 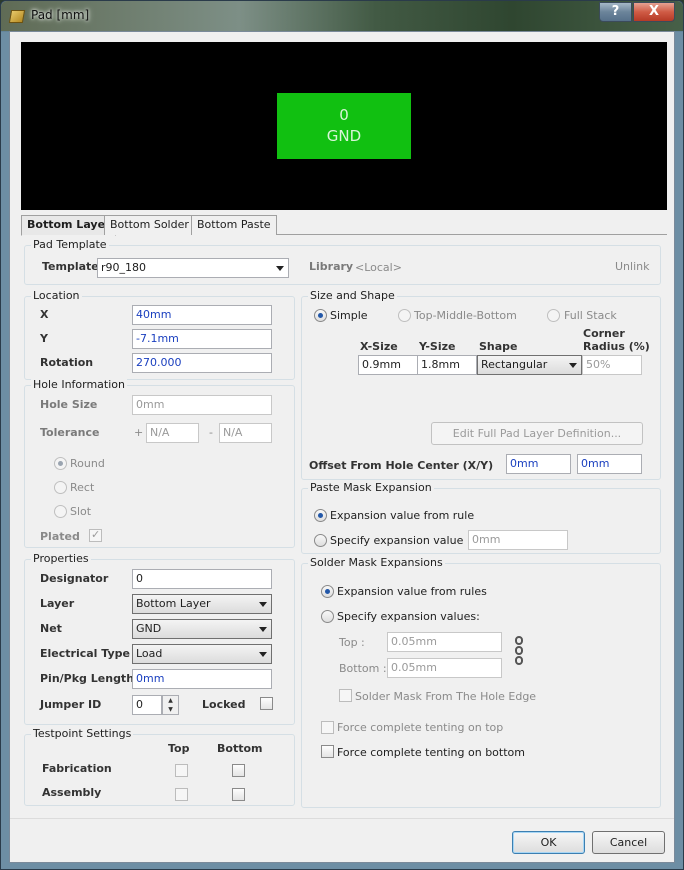 What do you see at coordinates (17, 16) in the screenshot?
I see `pad-app-icon` at bounding box center [17, 16].